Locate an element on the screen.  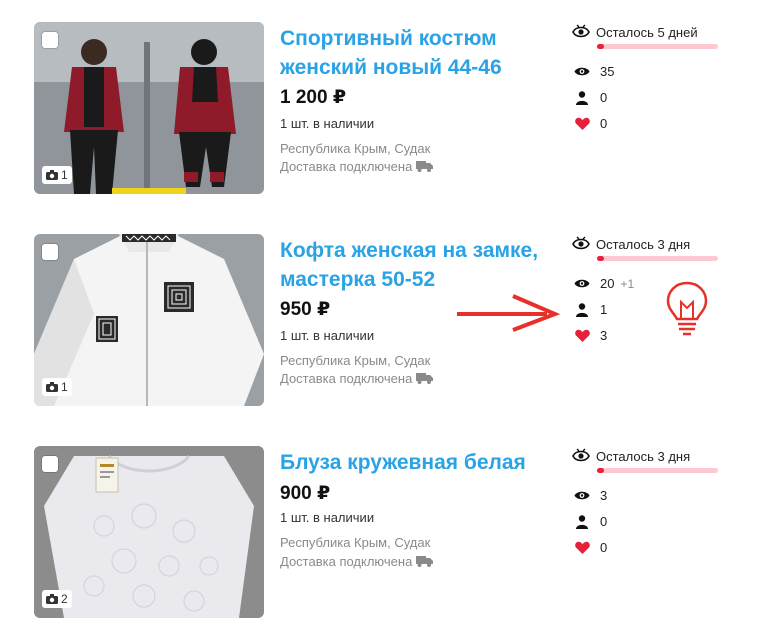
listing-price: 950 ₽ is located at coordinates (305, 309).